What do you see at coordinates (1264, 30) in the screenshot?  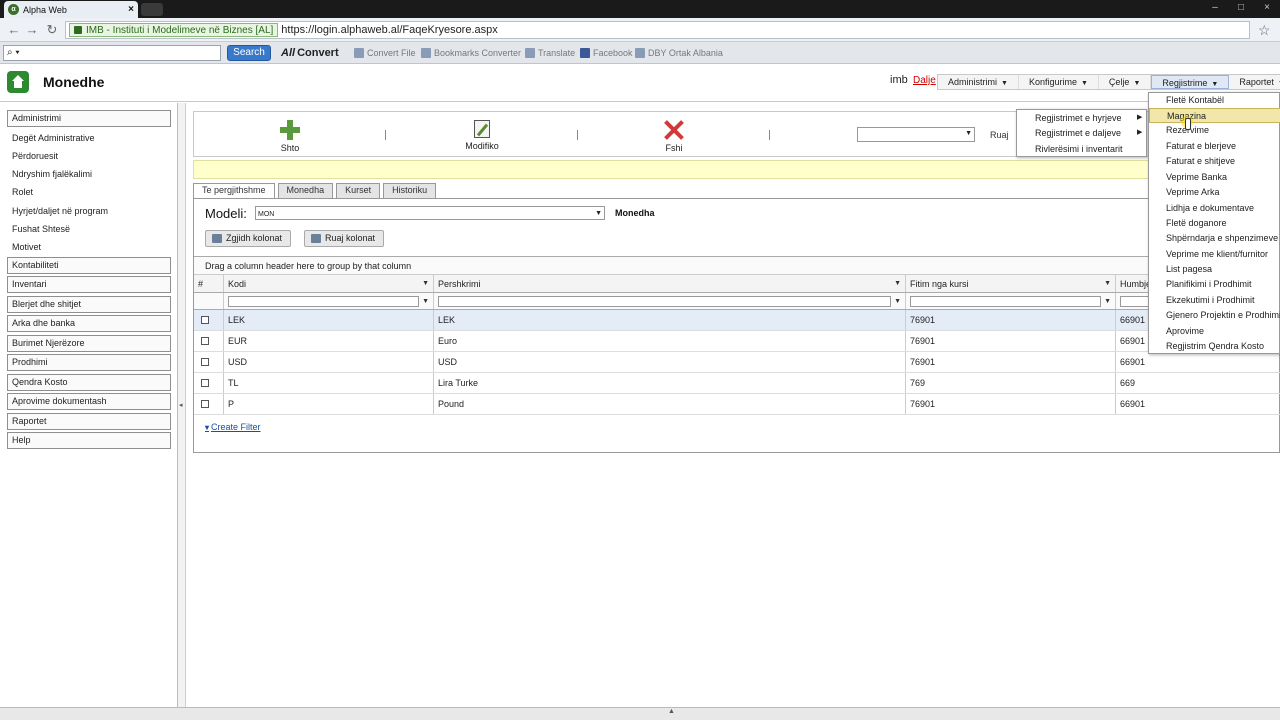 I see `bookmark-star-icon: ☆` at bounding box center [1264, 30].